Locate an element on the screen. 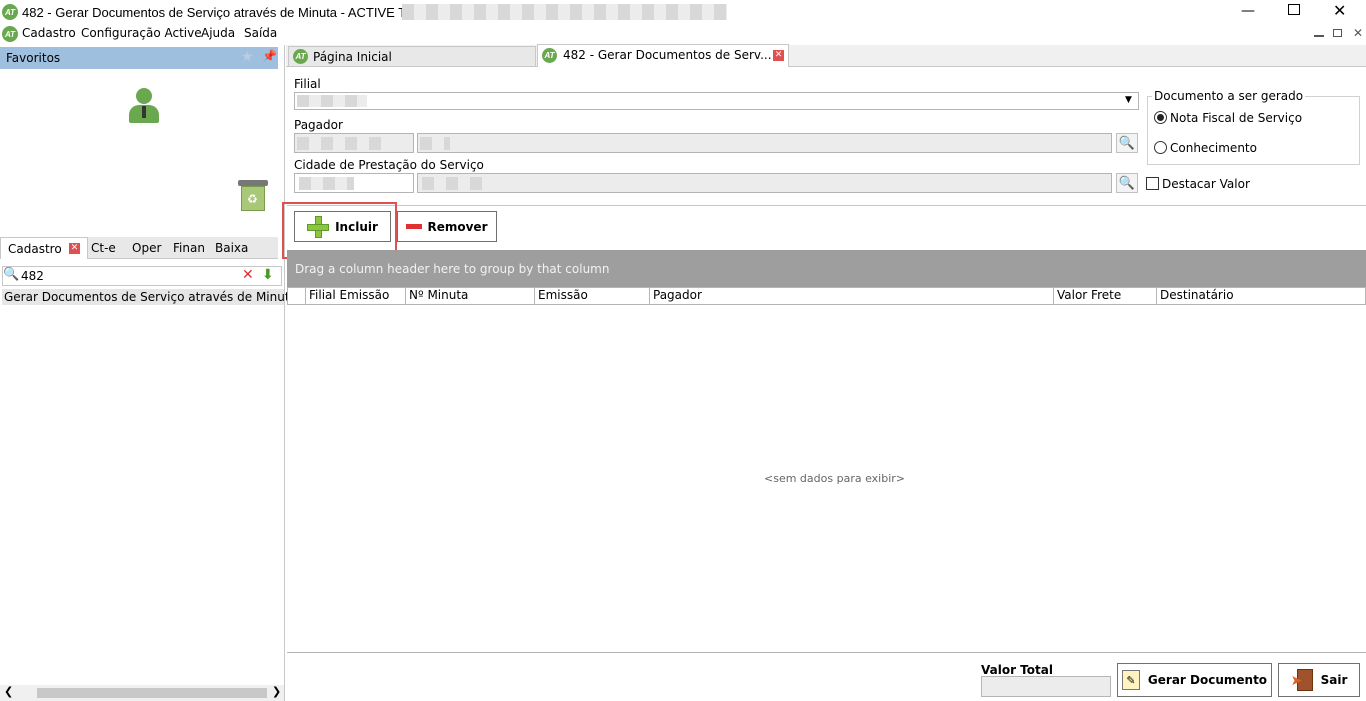  tab-gerar-documentos: AT 482 - Gerar Documentos de Serv... ✕ is located at coordinates (663, 55).